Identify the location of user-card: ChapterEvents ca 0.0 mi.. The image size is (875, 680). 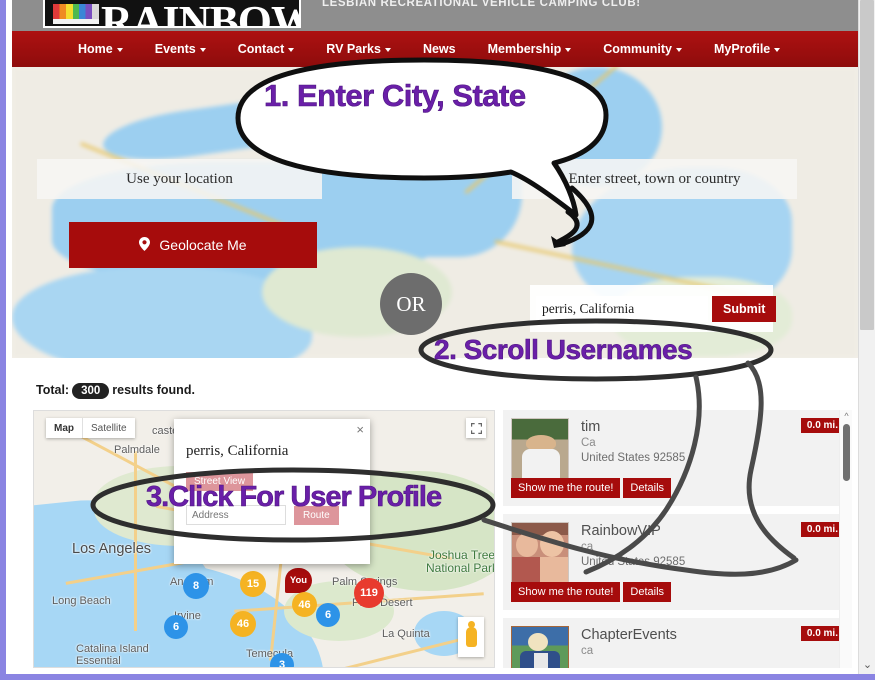
(677, 643).